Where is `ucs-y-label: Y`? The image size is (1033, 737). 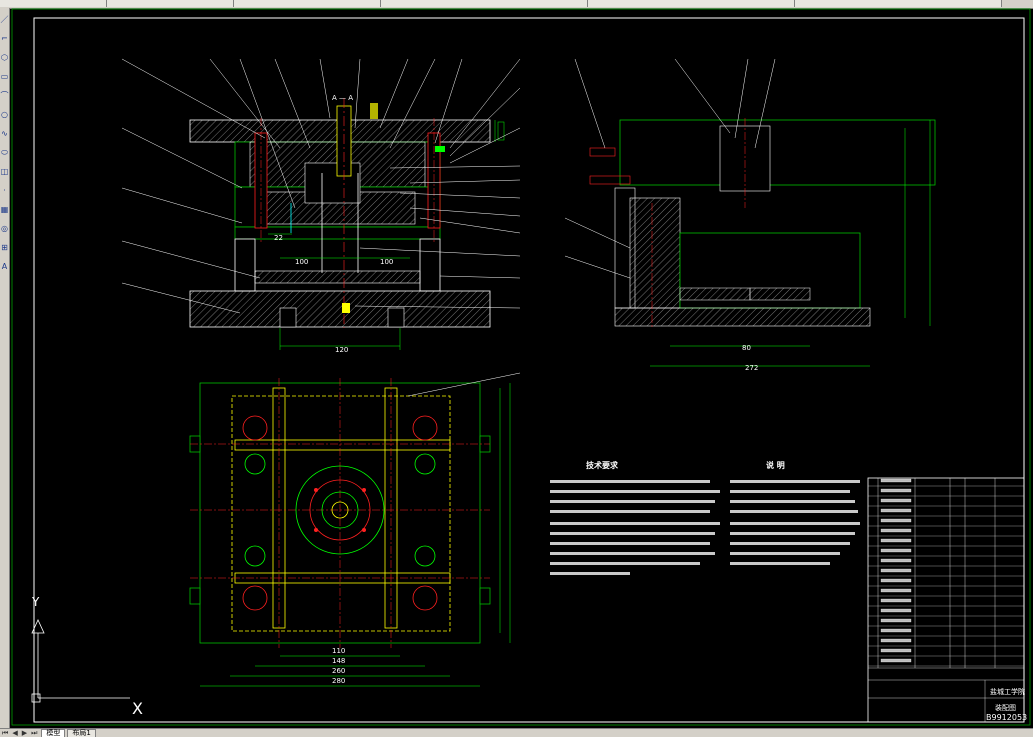 ucs-y-label: Y is located at coordinates (35, 602).